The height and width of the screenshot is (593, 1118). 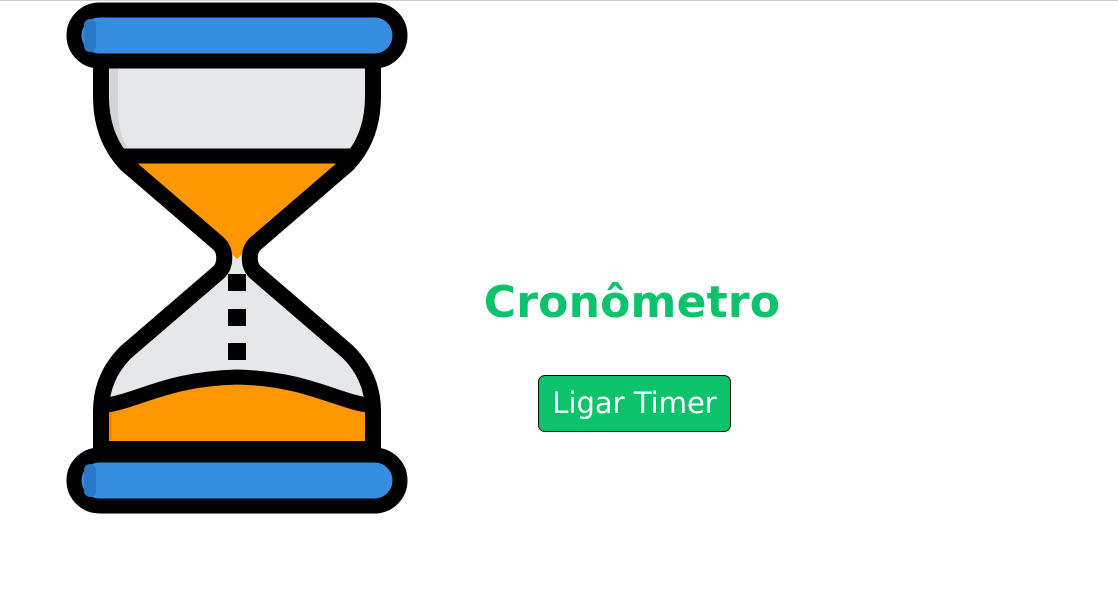 What do you see at coordinates (237, 480) in the screenshot?
I see `hourglass-bottom-cap` at bounding box center [237, 480].